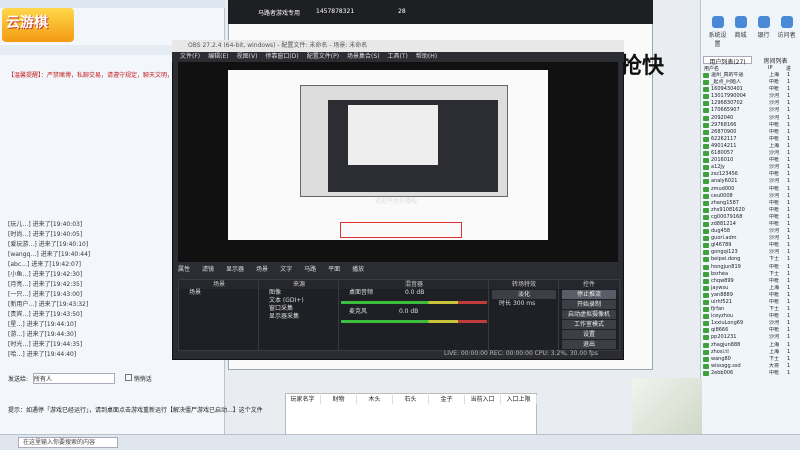 This screenshot has width=800, height=450. What do you see at coordinates (750, 359) in the screenshot?
I see `user-row: wang80 下士 1` at bounding box center [750, 359].